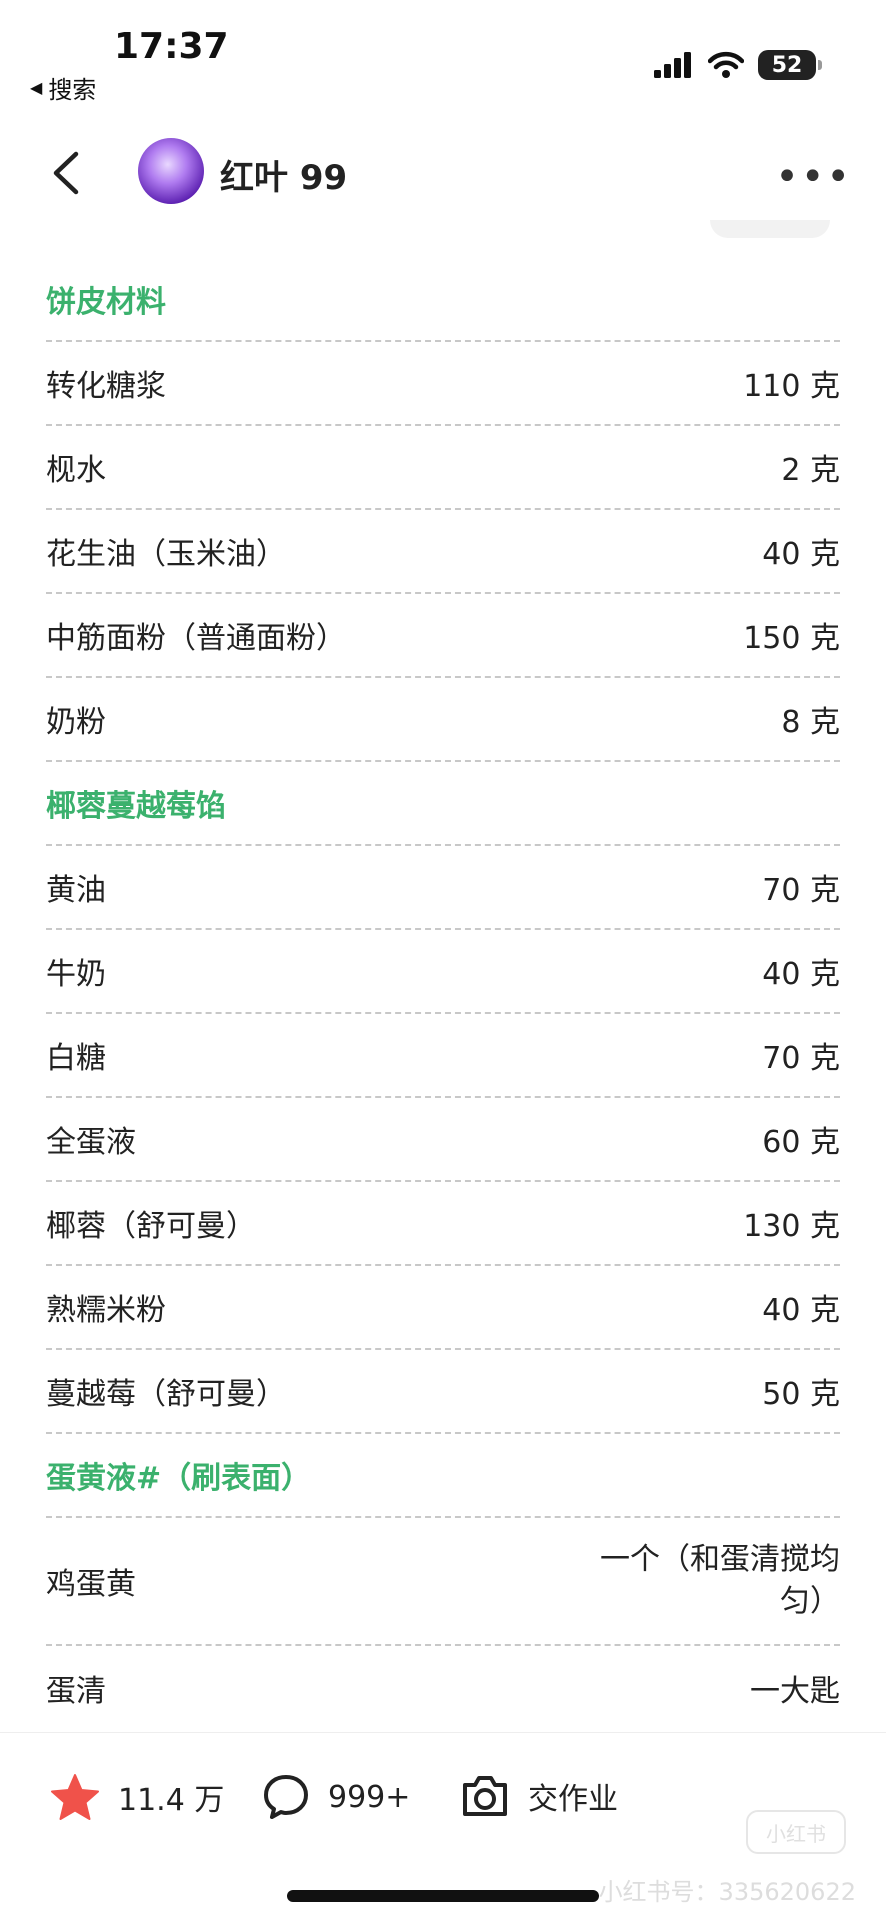 This screenshot has height=1920, width=886. I want to click on status-icons: 52, so click(738, 65).